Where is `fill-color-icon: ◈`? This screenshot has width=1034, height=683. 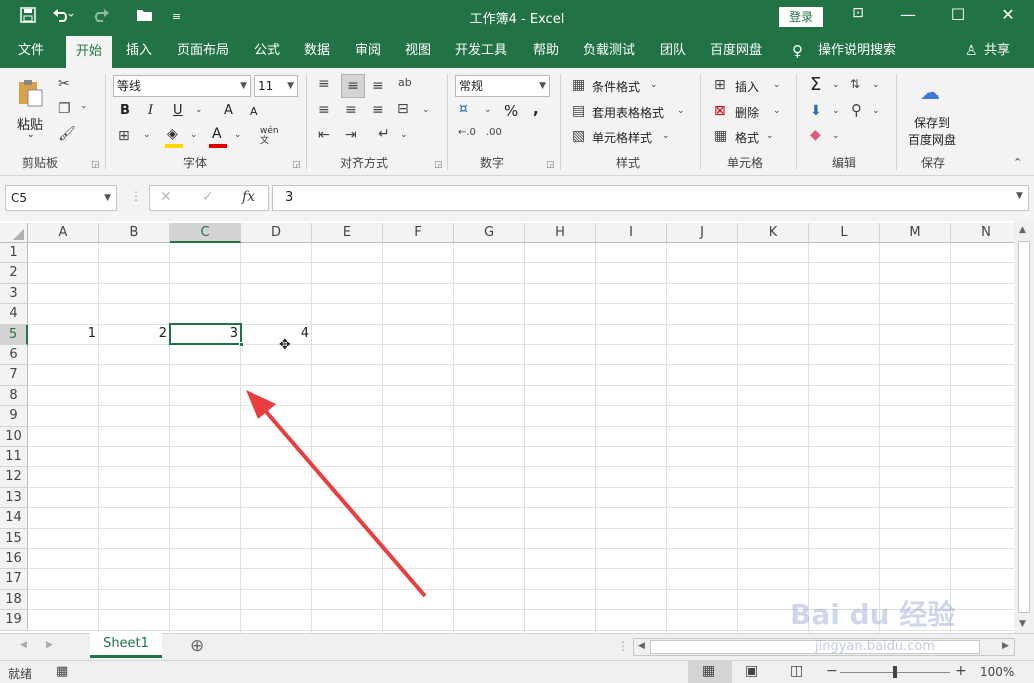
fill-color-icon: ◈ is located at coordinates (172, 134).